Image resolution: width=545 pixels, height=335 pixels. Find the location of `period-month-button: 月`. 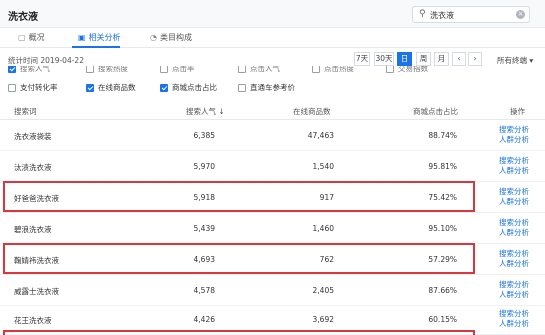

period-month-button: 月 is located at coordinates (441, 59).